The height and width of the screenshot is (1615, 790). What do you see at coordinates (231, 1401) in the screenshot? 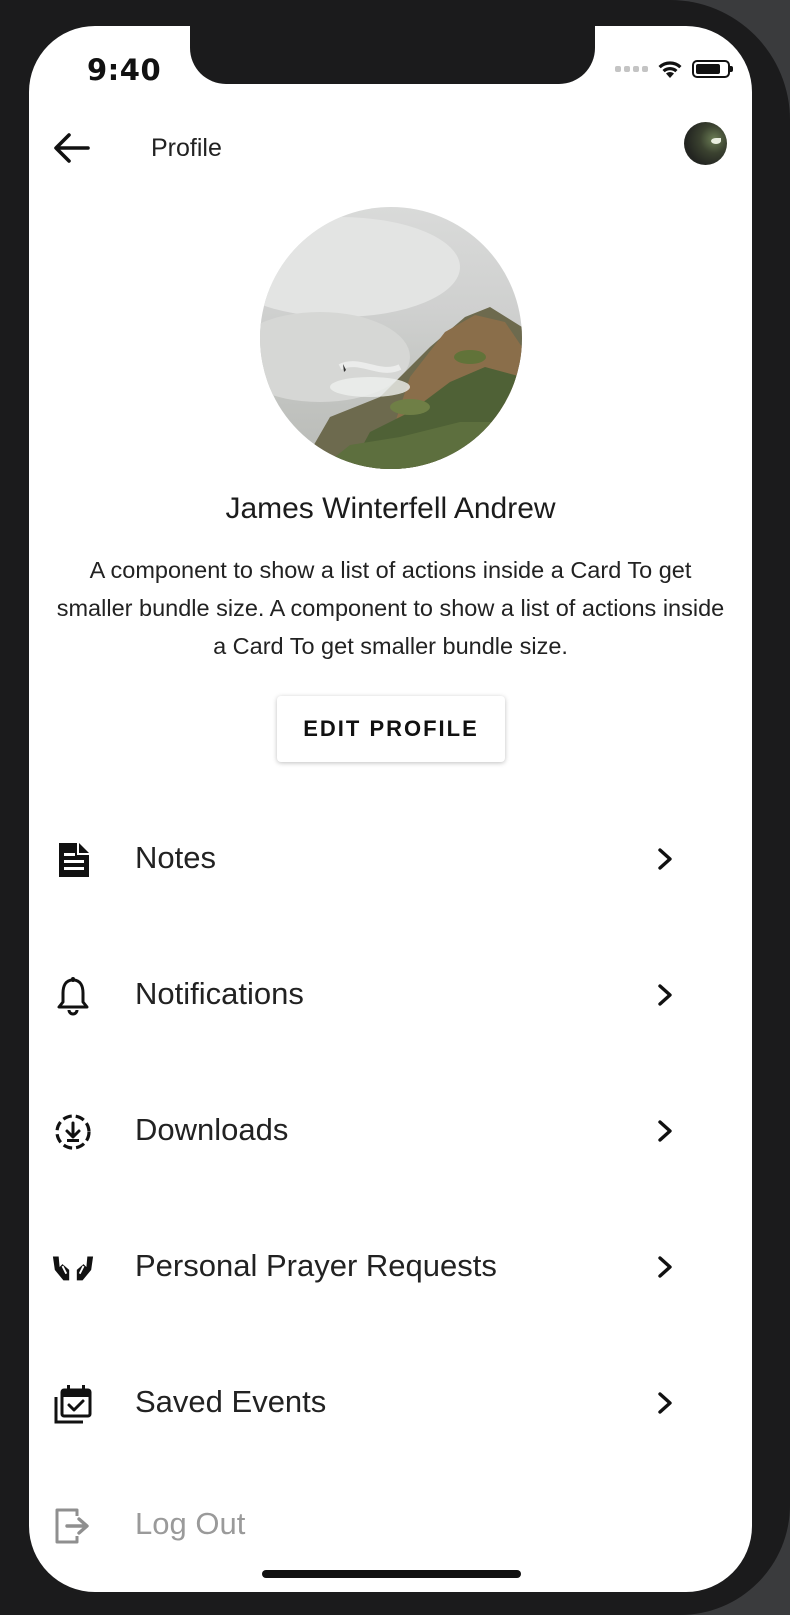
I see `menu-item-label: Saved Events` at bounding box center [231, 1401].